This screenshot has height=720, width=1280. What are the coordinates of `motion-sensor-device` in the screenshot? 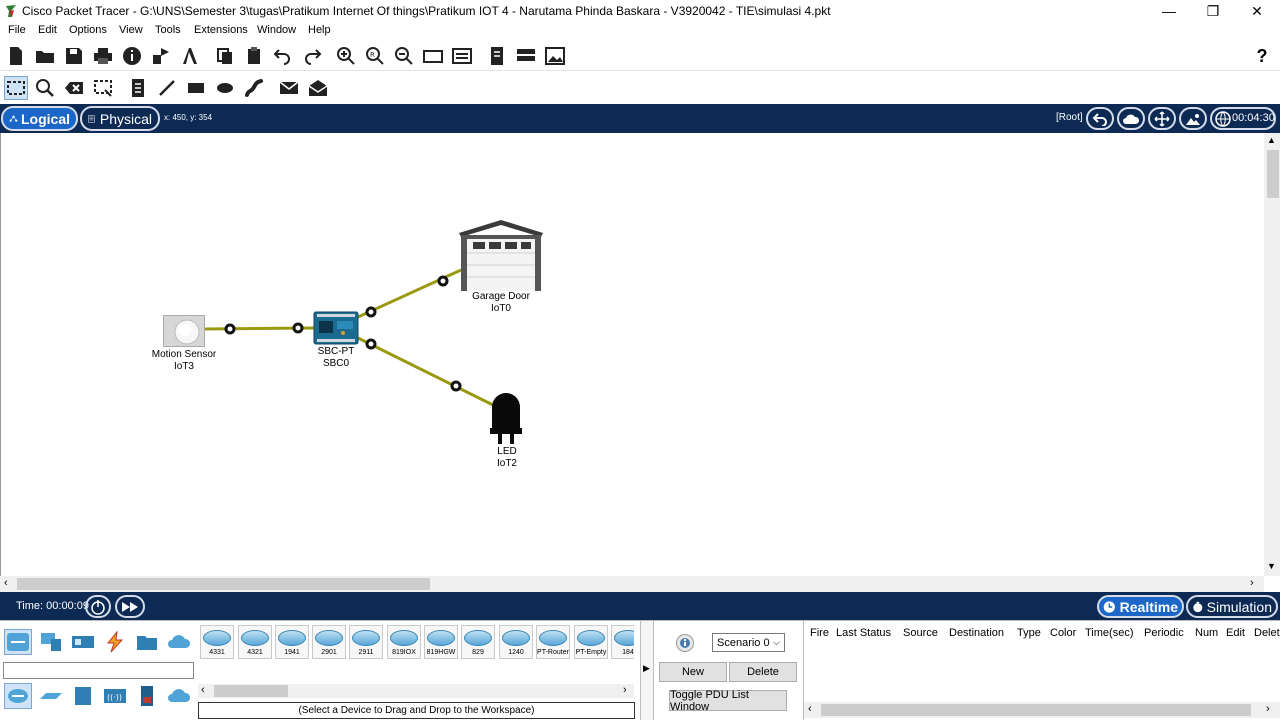 It's located at (184, 331).